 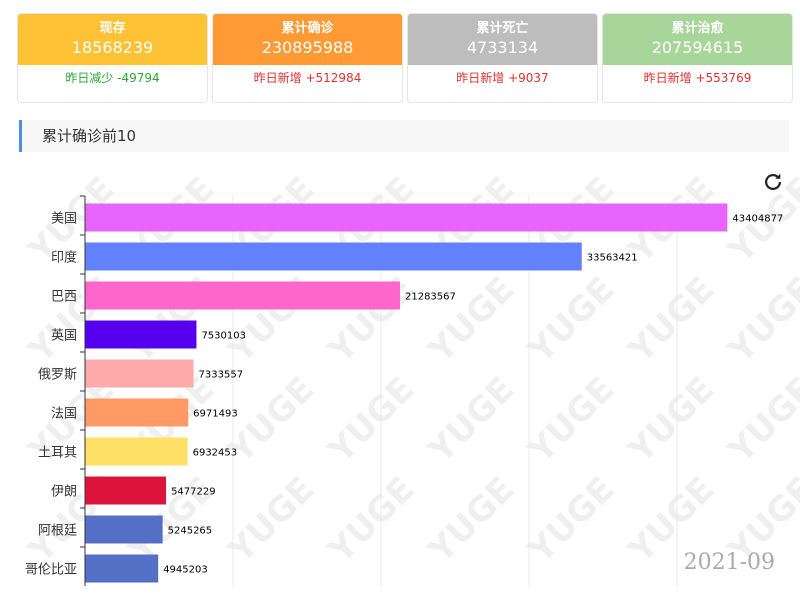 What do you see at coordinates (51, 570) in the screenshot?
I see `category-tick-label: 哥伦比亚` at bounding box center [51, 570].